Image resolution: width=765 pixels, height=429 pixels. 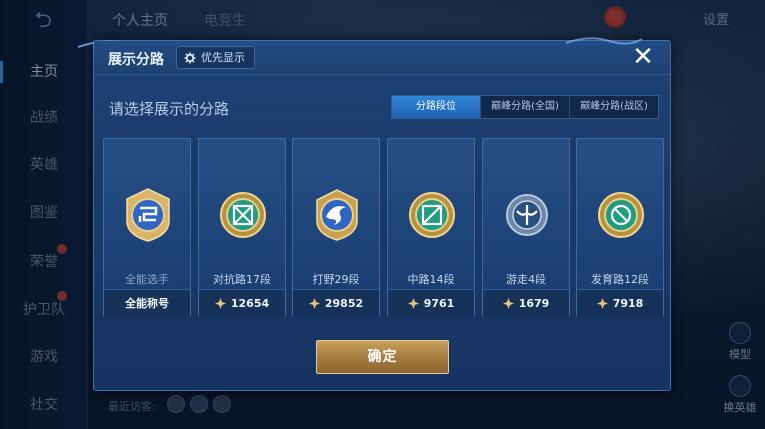 I want to click on lane-card-jungle: 打野29段 29852, so click(x=336, y=227).